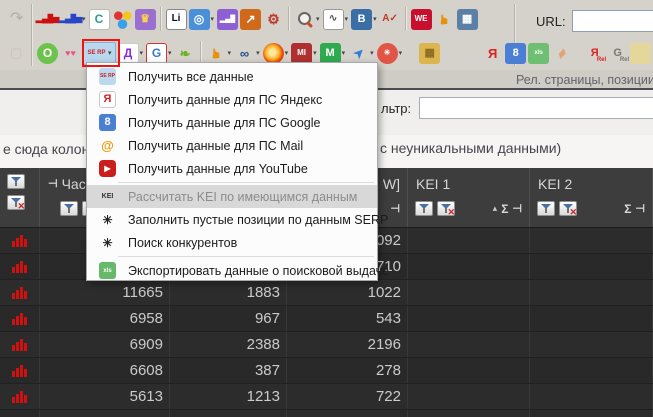  Describe the element at coordinates (251, 19) in the screenshot. I see `trend-orange-button: ↗` at that location.